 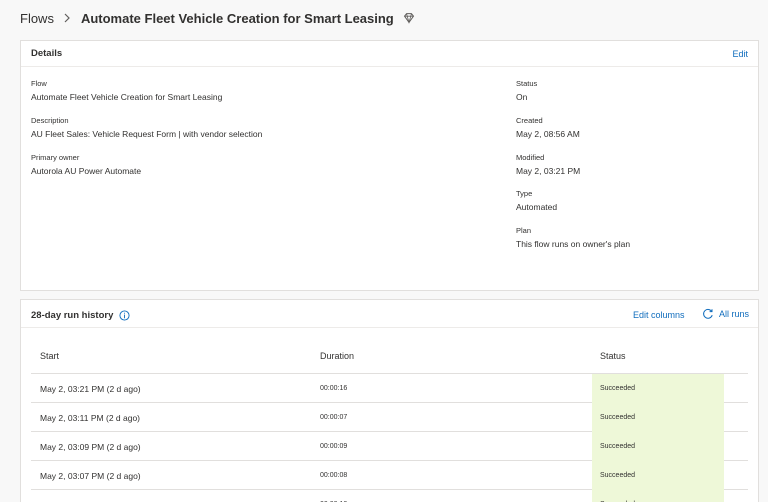 I want to click on column-header-duration: Duration, so click(x=337, y=356).